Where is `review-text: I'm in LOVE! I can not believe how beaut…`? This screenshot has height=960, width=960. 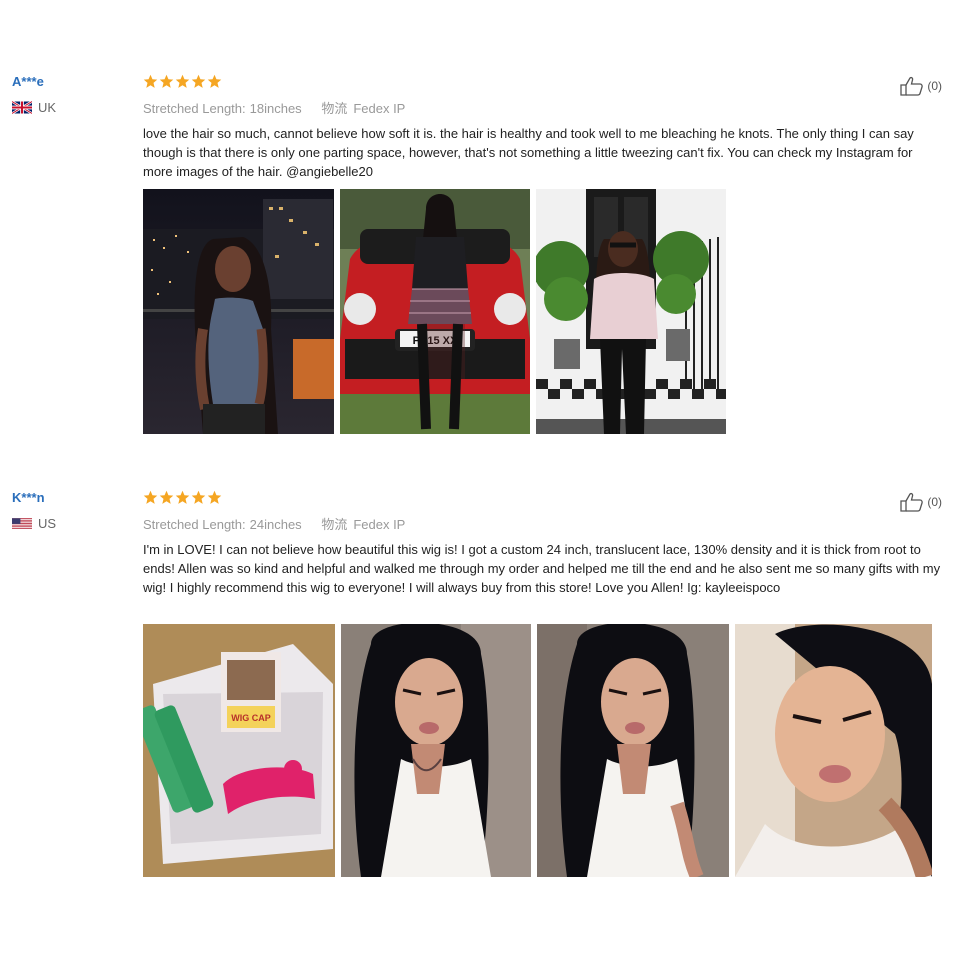
review-text: I'm in LOVE! I can not believe how beaut… is located at coordinates (542, 568).